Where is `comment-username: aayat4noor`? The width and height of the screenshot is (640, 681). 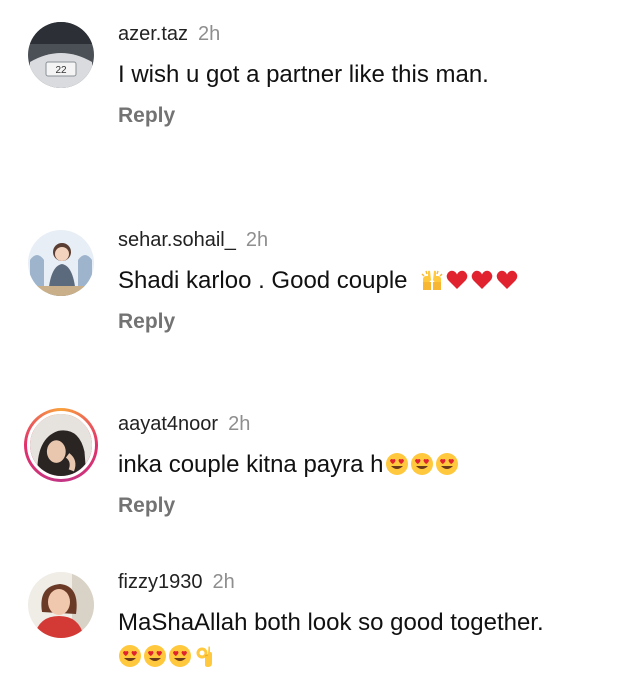
comment-username: aayat4noor is located at coordinates (168, 424).